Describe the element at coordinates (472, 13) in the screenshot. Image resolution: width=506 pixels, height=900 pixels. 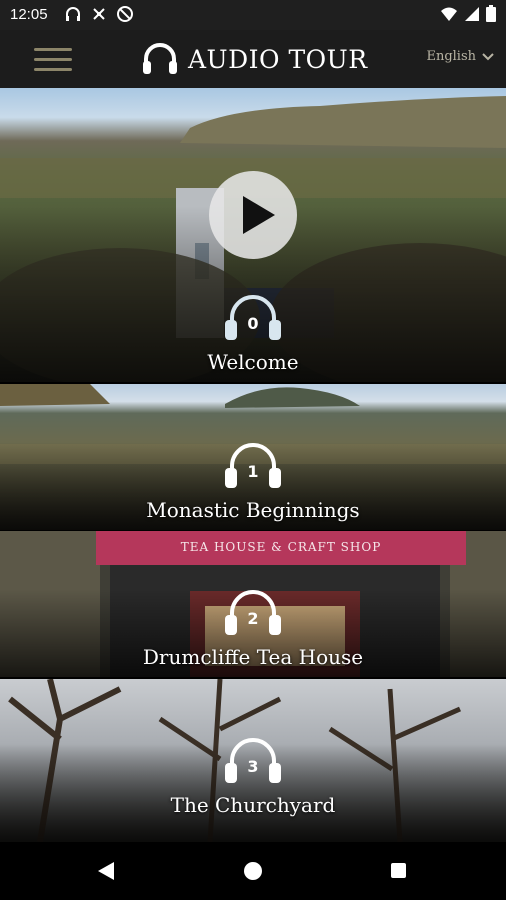
I see `signal-icon` at that location.